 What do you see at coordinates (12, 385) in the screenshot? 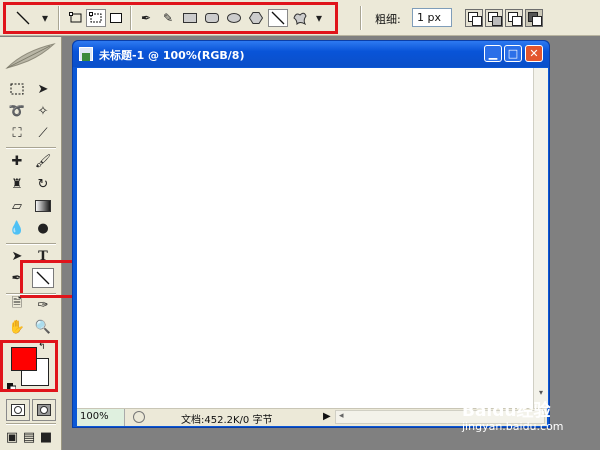
I see `default-colors-icon` at bounding box center [12, 385].